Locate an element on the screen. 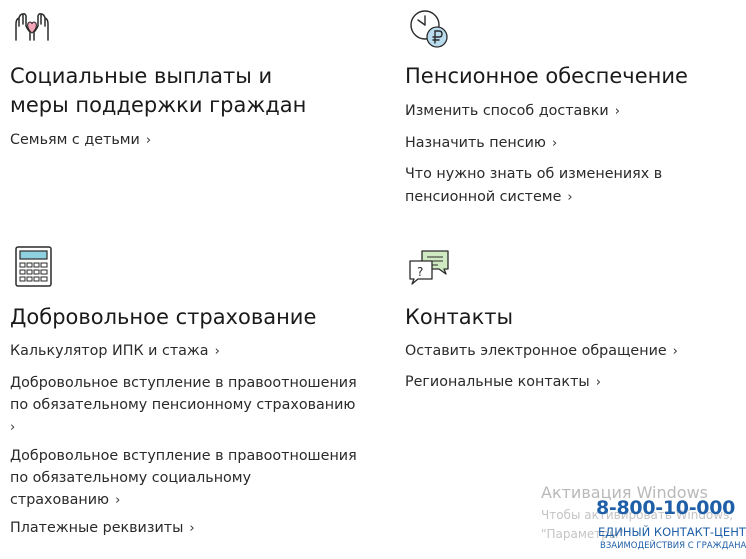 The width and height of the screenshot is (746, 559). link-label: Назначить пенсию is located at coordinates (475, 143).